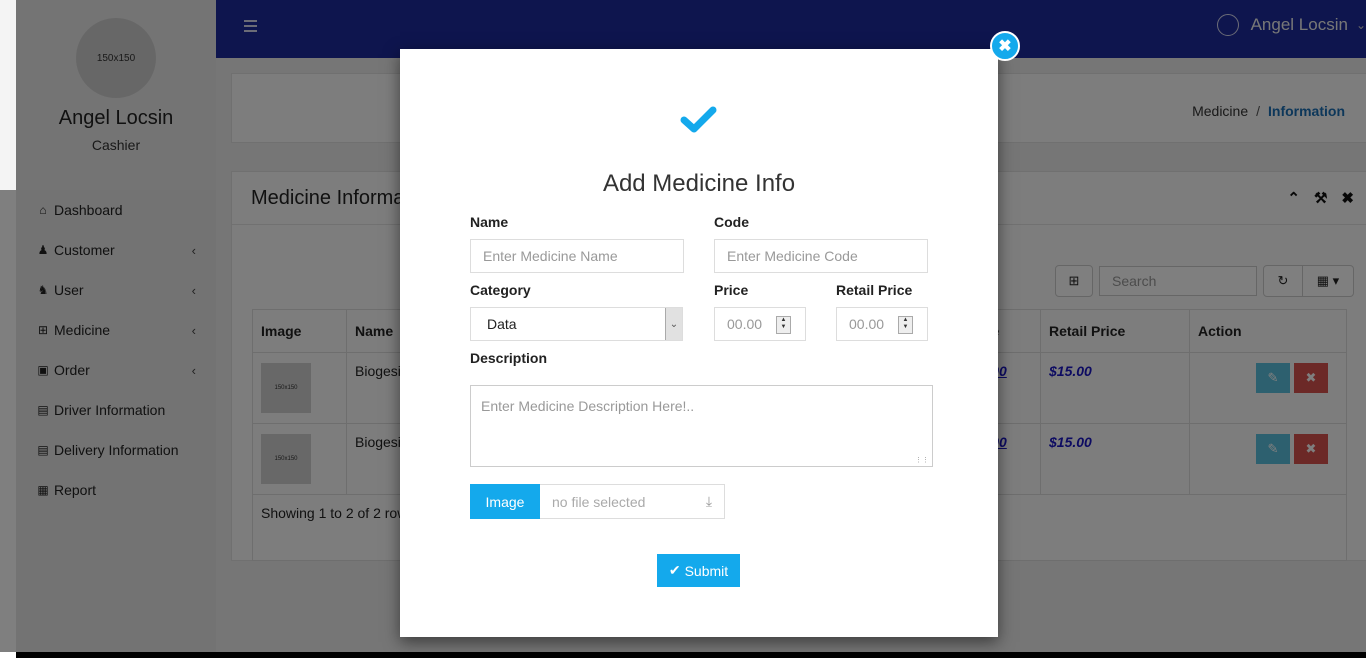 This screenshot has width=1366, height=658. Describe the element at coordinates (691, 655) in the screenshot. I see `bottom-bar` at that location.